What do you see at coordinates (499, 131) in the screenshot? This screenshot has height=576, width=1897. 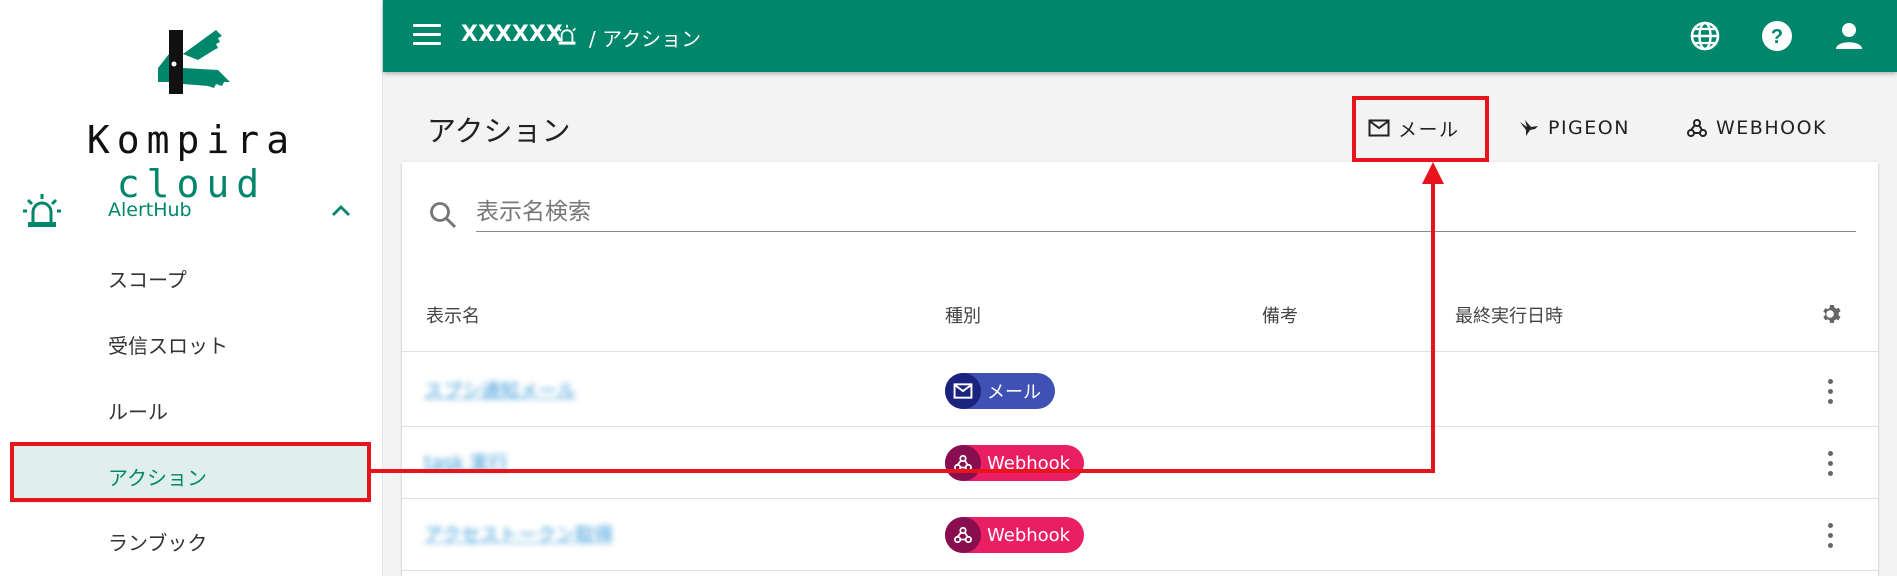 I see `page-title: アクション` at bounding box center [499, 131].